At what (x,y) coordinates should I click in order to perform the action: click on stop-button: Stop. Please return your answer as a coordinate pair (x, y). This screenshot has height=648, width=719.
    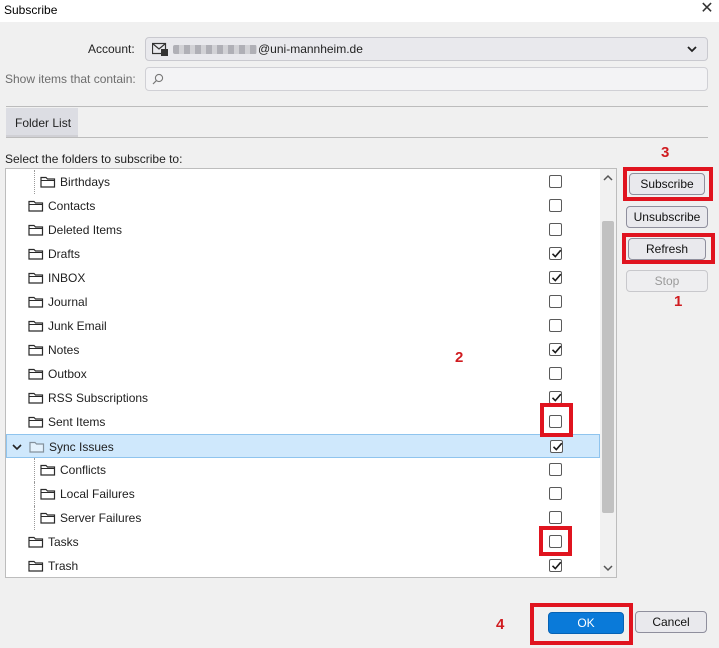
    Looking at the image, I should click on (667, 281).